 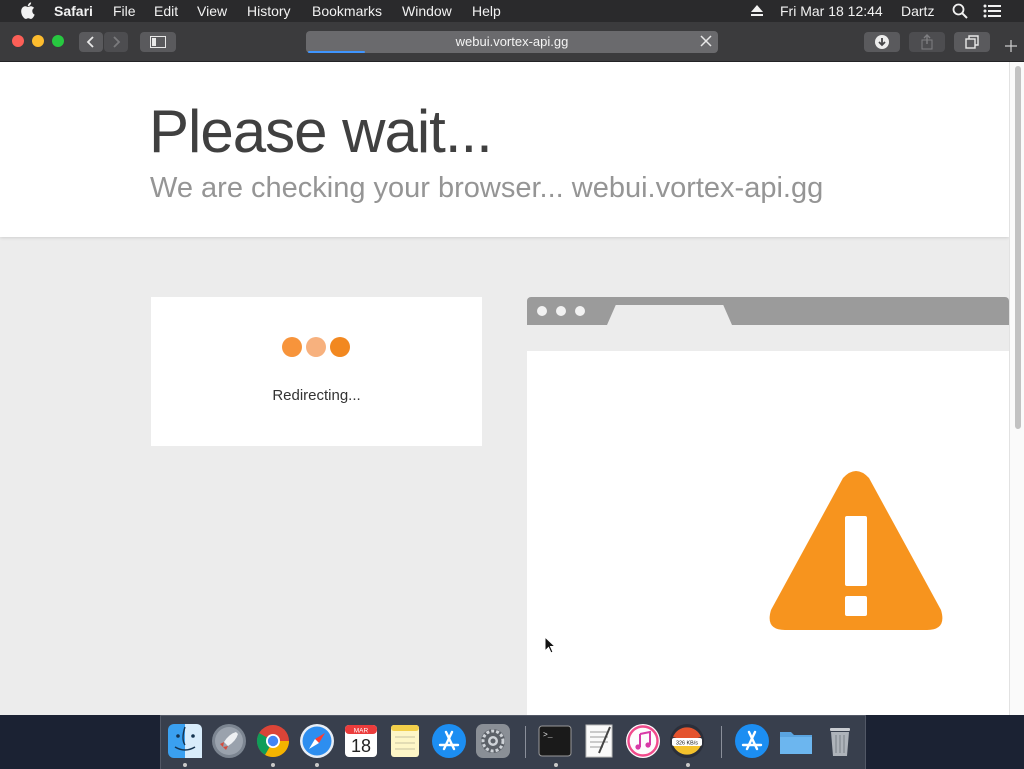 I want to click on network-monitor-icon: 326 KB/s, so click(x=687, y=741).